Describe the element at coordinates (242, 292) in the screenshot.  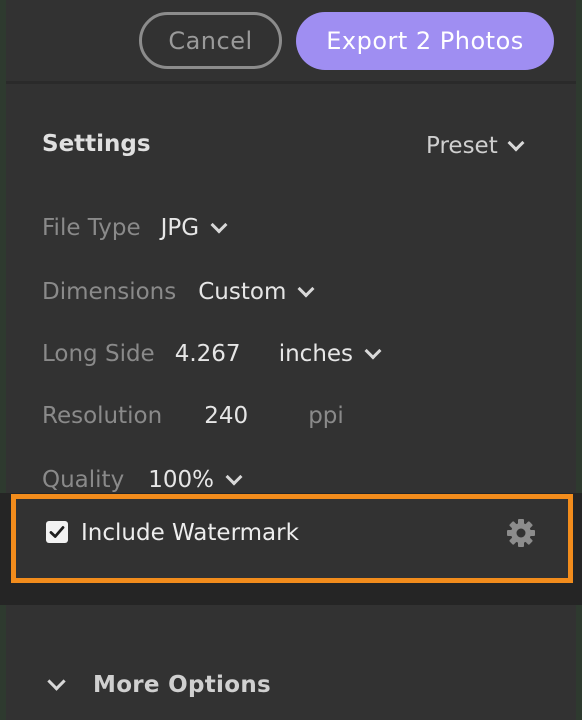
I see `dimensions-value: Custom` at that location.